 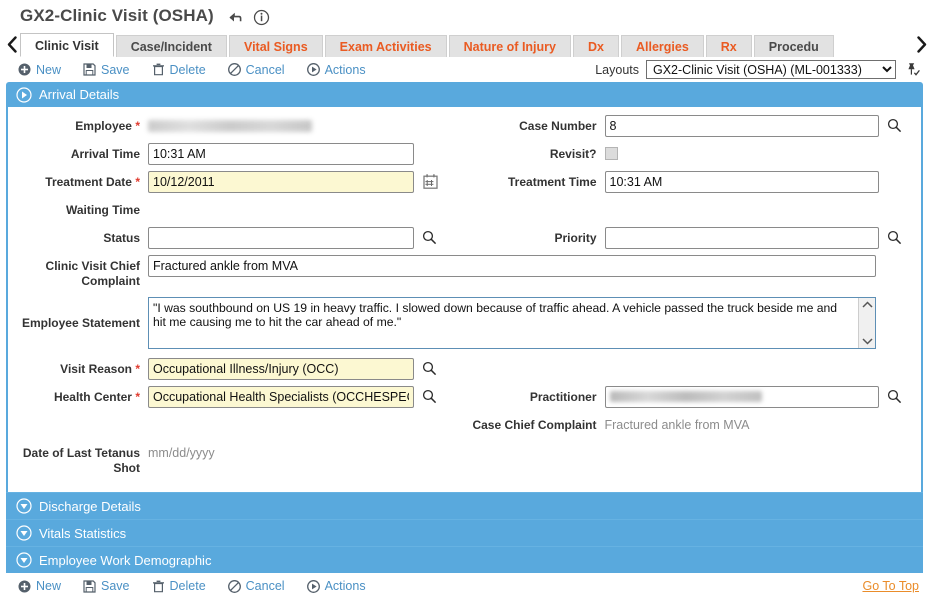 What do you see at coordinates (464, 559) in the screenshot?
I see `section-header-employee-work-demographic: Employee Work Demographic` at bounding box center [464, 559].